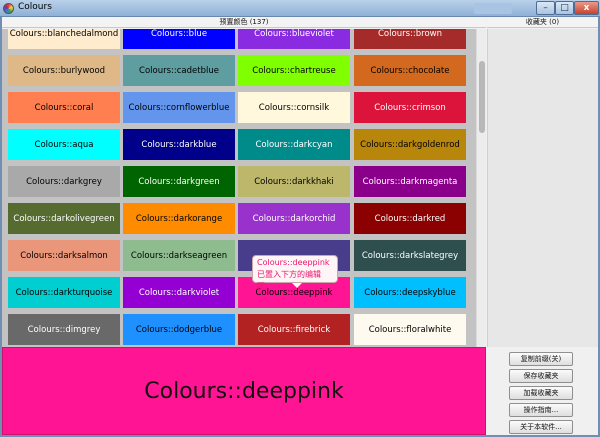  I want to click on swatch-grid-scrollbar, so click(481, 188).